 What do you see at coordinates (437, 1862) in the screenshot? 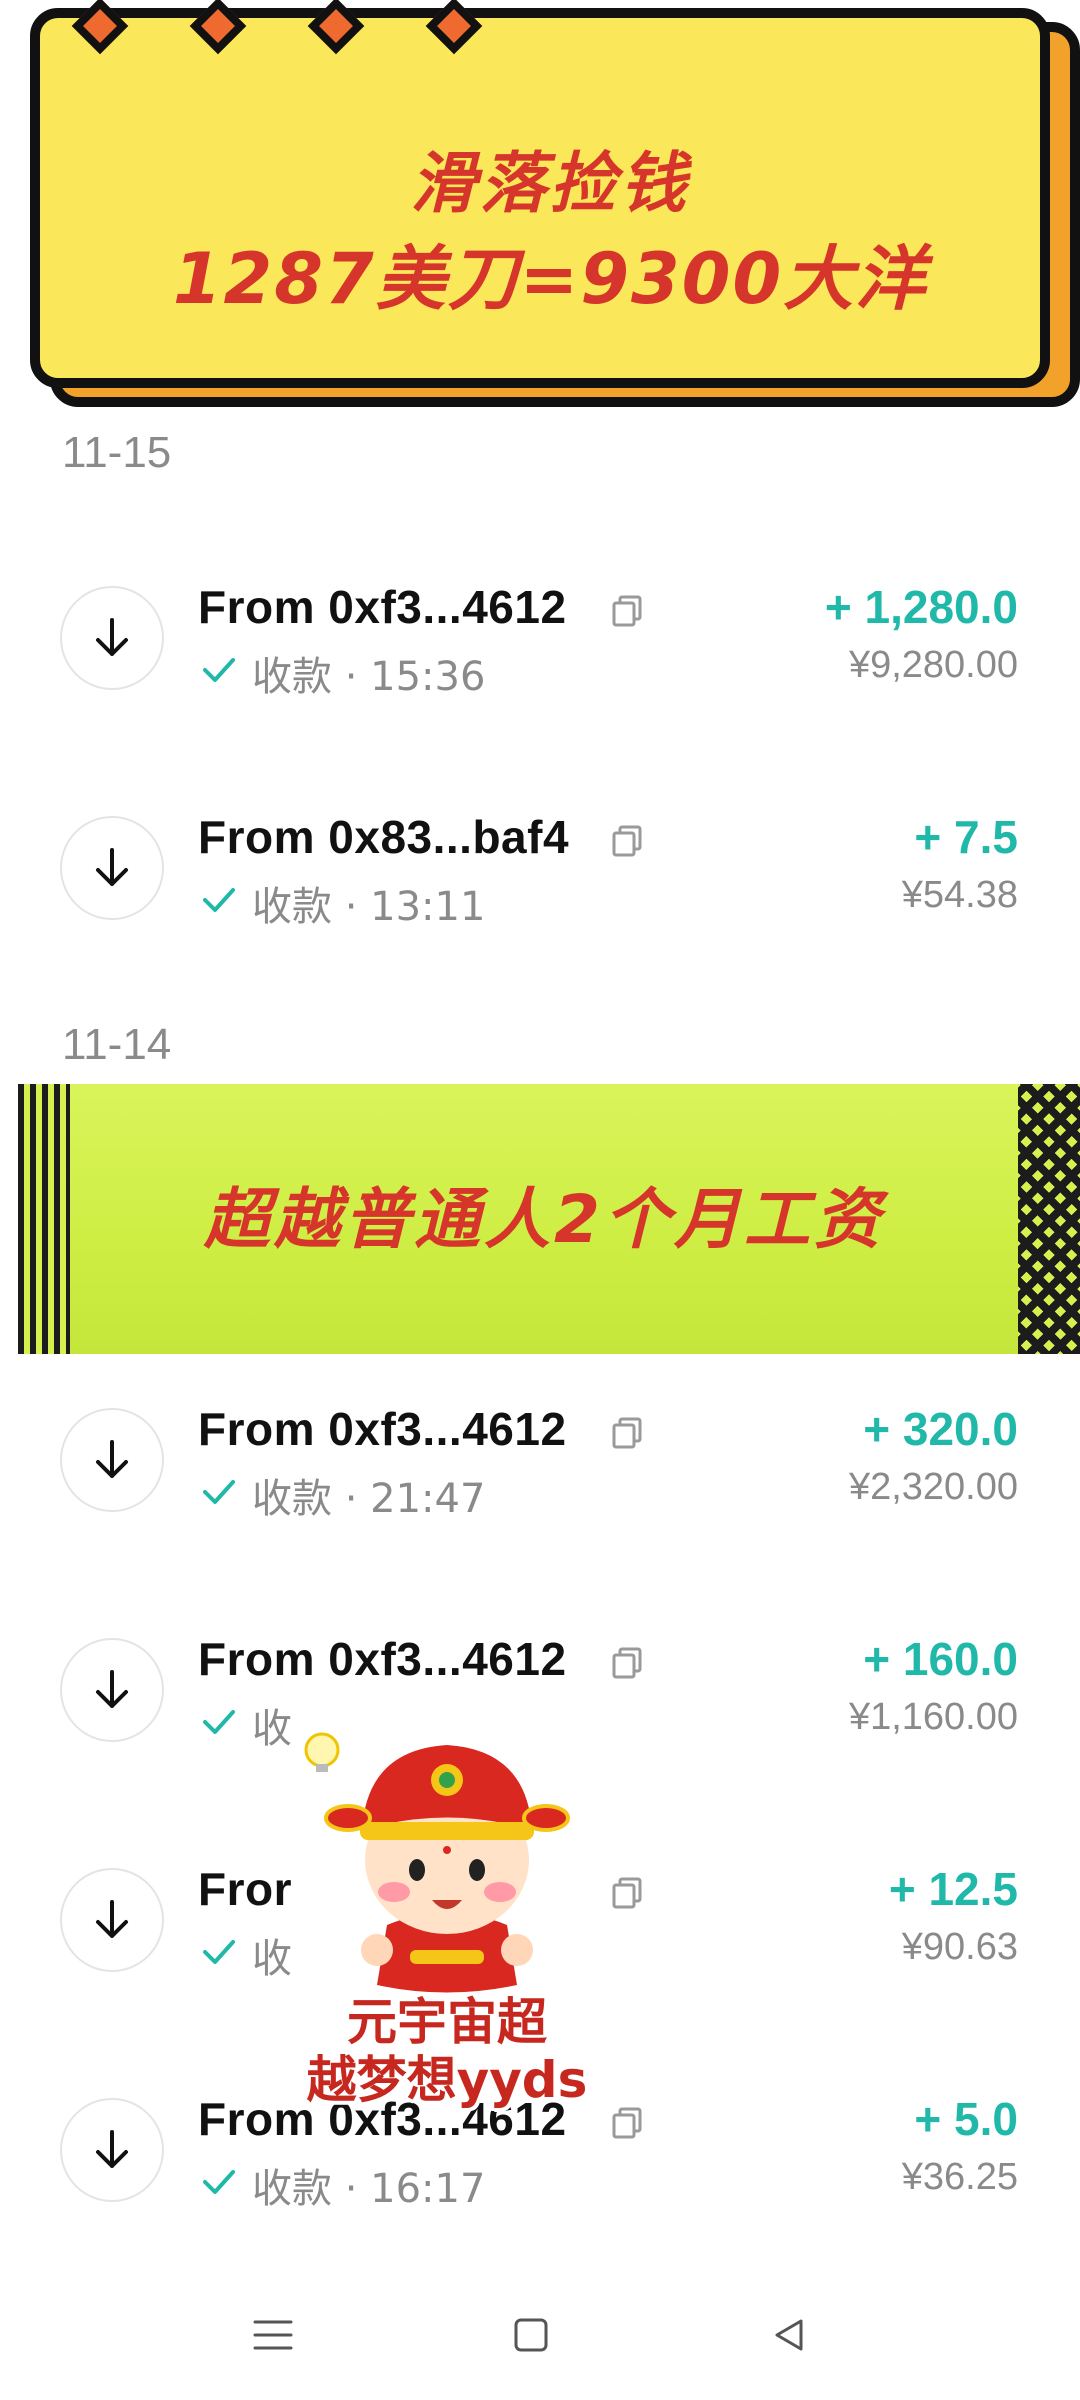
I see `god-of-wealth-mascot-icon` at bounding box center [437, 1862].